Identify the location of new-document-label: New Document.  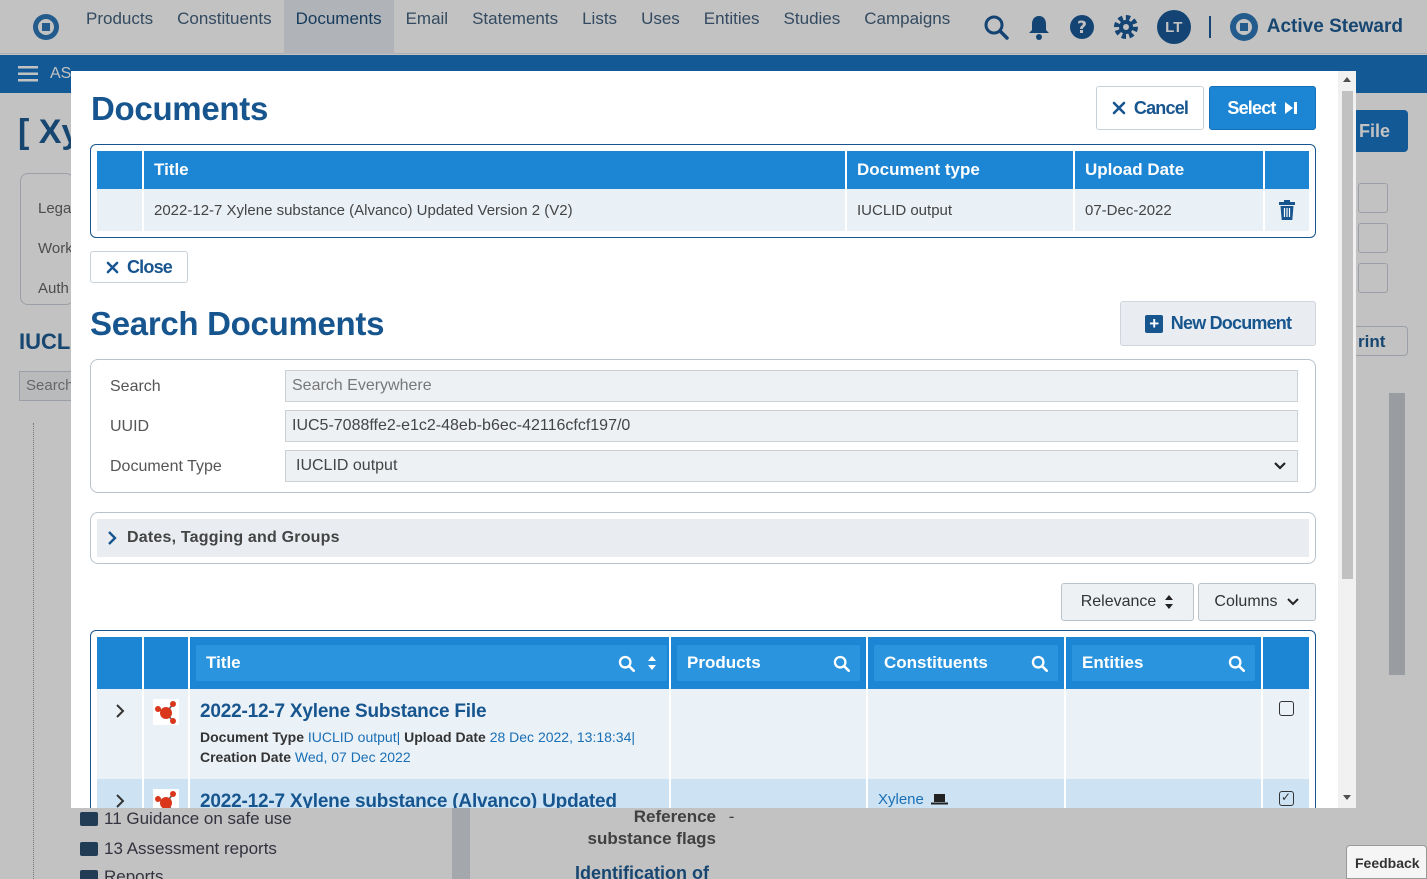
(1231, 323).